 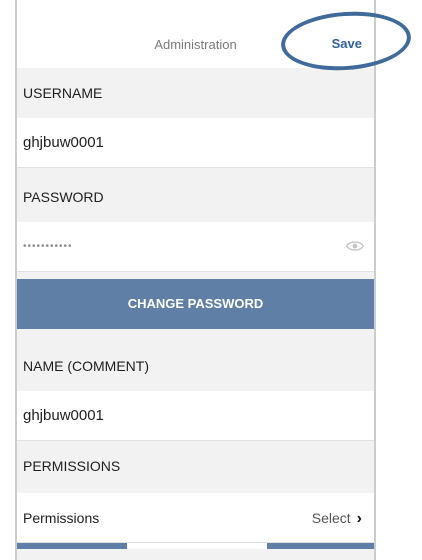 What do you see at coordinates (63, 142) in the screenshot?
I see `username-value: ghjbuw0001` at bounding box center [63, 142].